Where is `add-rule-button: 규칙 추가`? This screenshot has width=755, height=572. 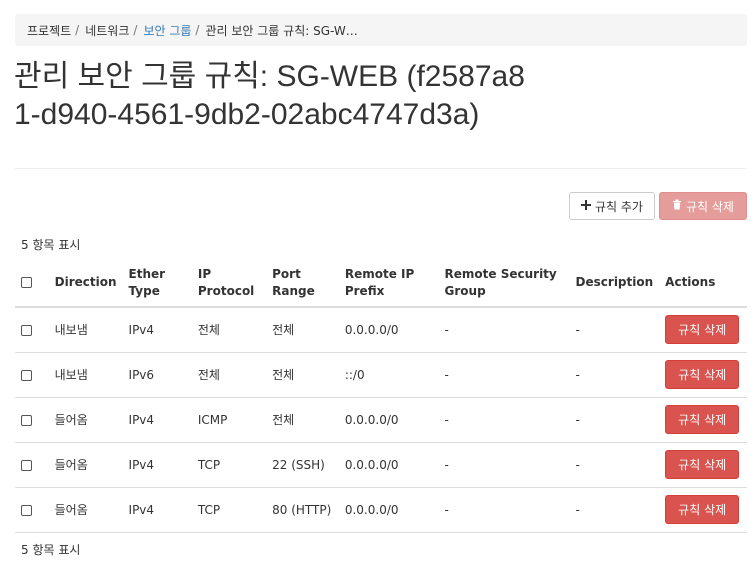 add-rule-button: 규칙 추가 is located at coordinates (612, 206).